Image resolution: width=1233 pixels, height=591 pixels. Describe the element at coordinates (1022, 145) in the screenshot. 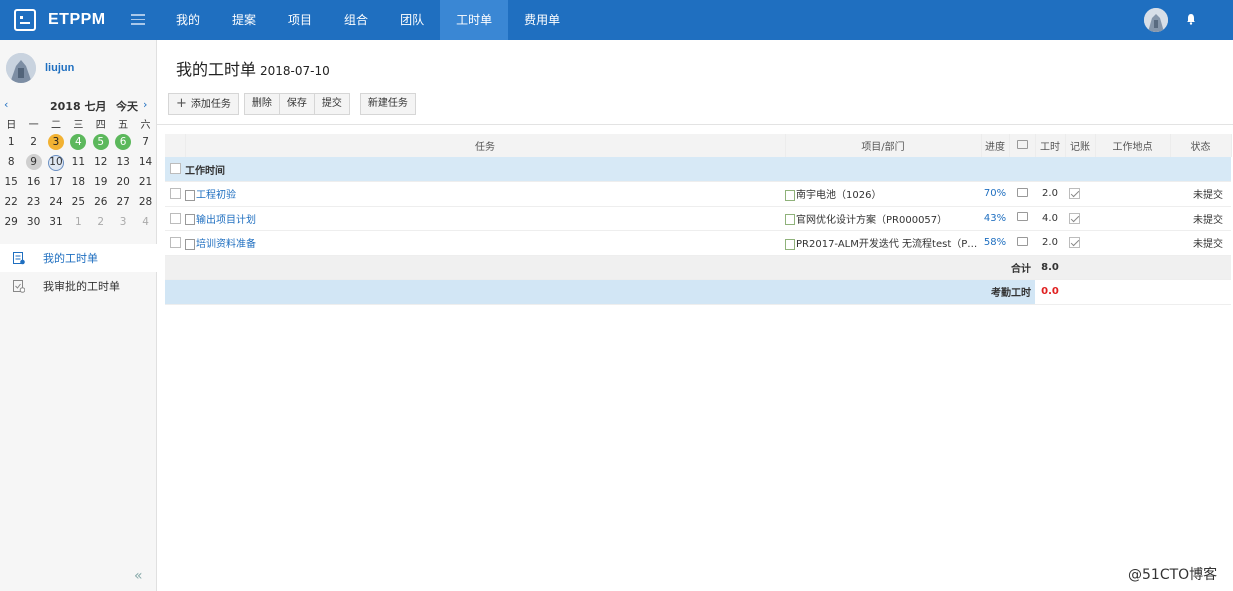

I see `comment-col-header` at that location.